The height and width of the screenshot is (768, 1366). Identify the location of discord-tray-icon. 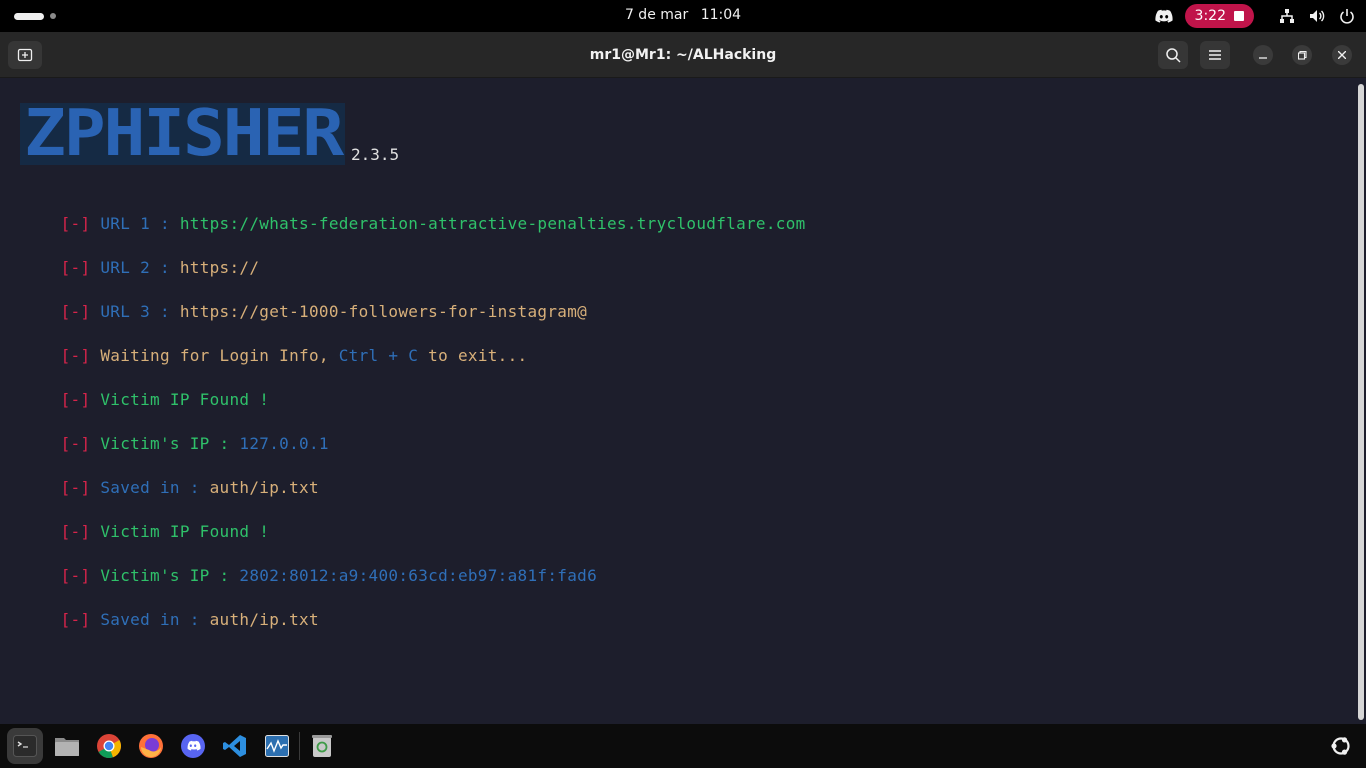
(1163, 16).